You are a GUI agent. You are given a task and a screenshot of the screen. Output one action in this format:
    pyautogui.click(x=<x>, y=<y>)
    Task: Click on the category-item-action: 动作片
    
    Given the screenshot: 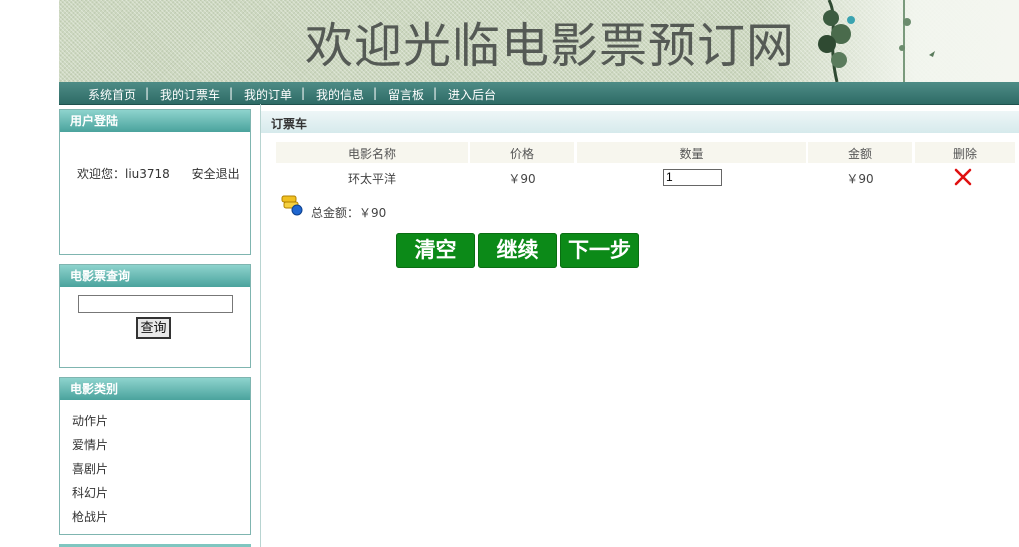 What is the action you would take?
    pyautogui.click(x=90, y=420)
    